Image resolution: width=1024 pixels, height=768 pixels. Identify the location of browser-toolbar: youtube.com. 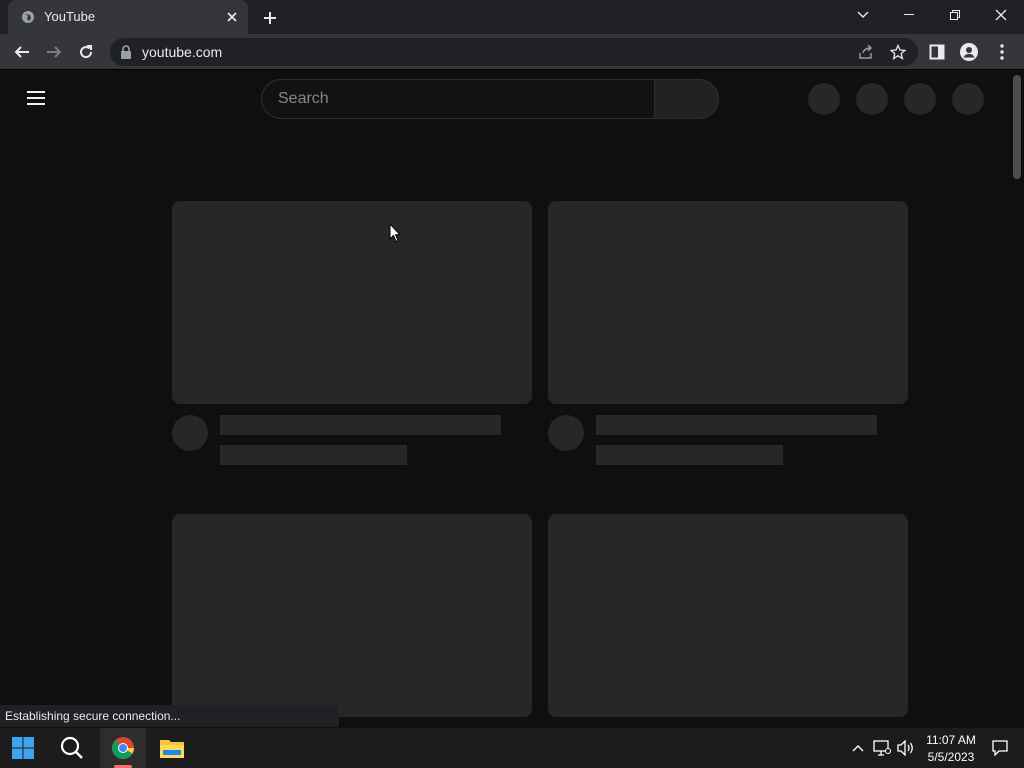
(512, 52).